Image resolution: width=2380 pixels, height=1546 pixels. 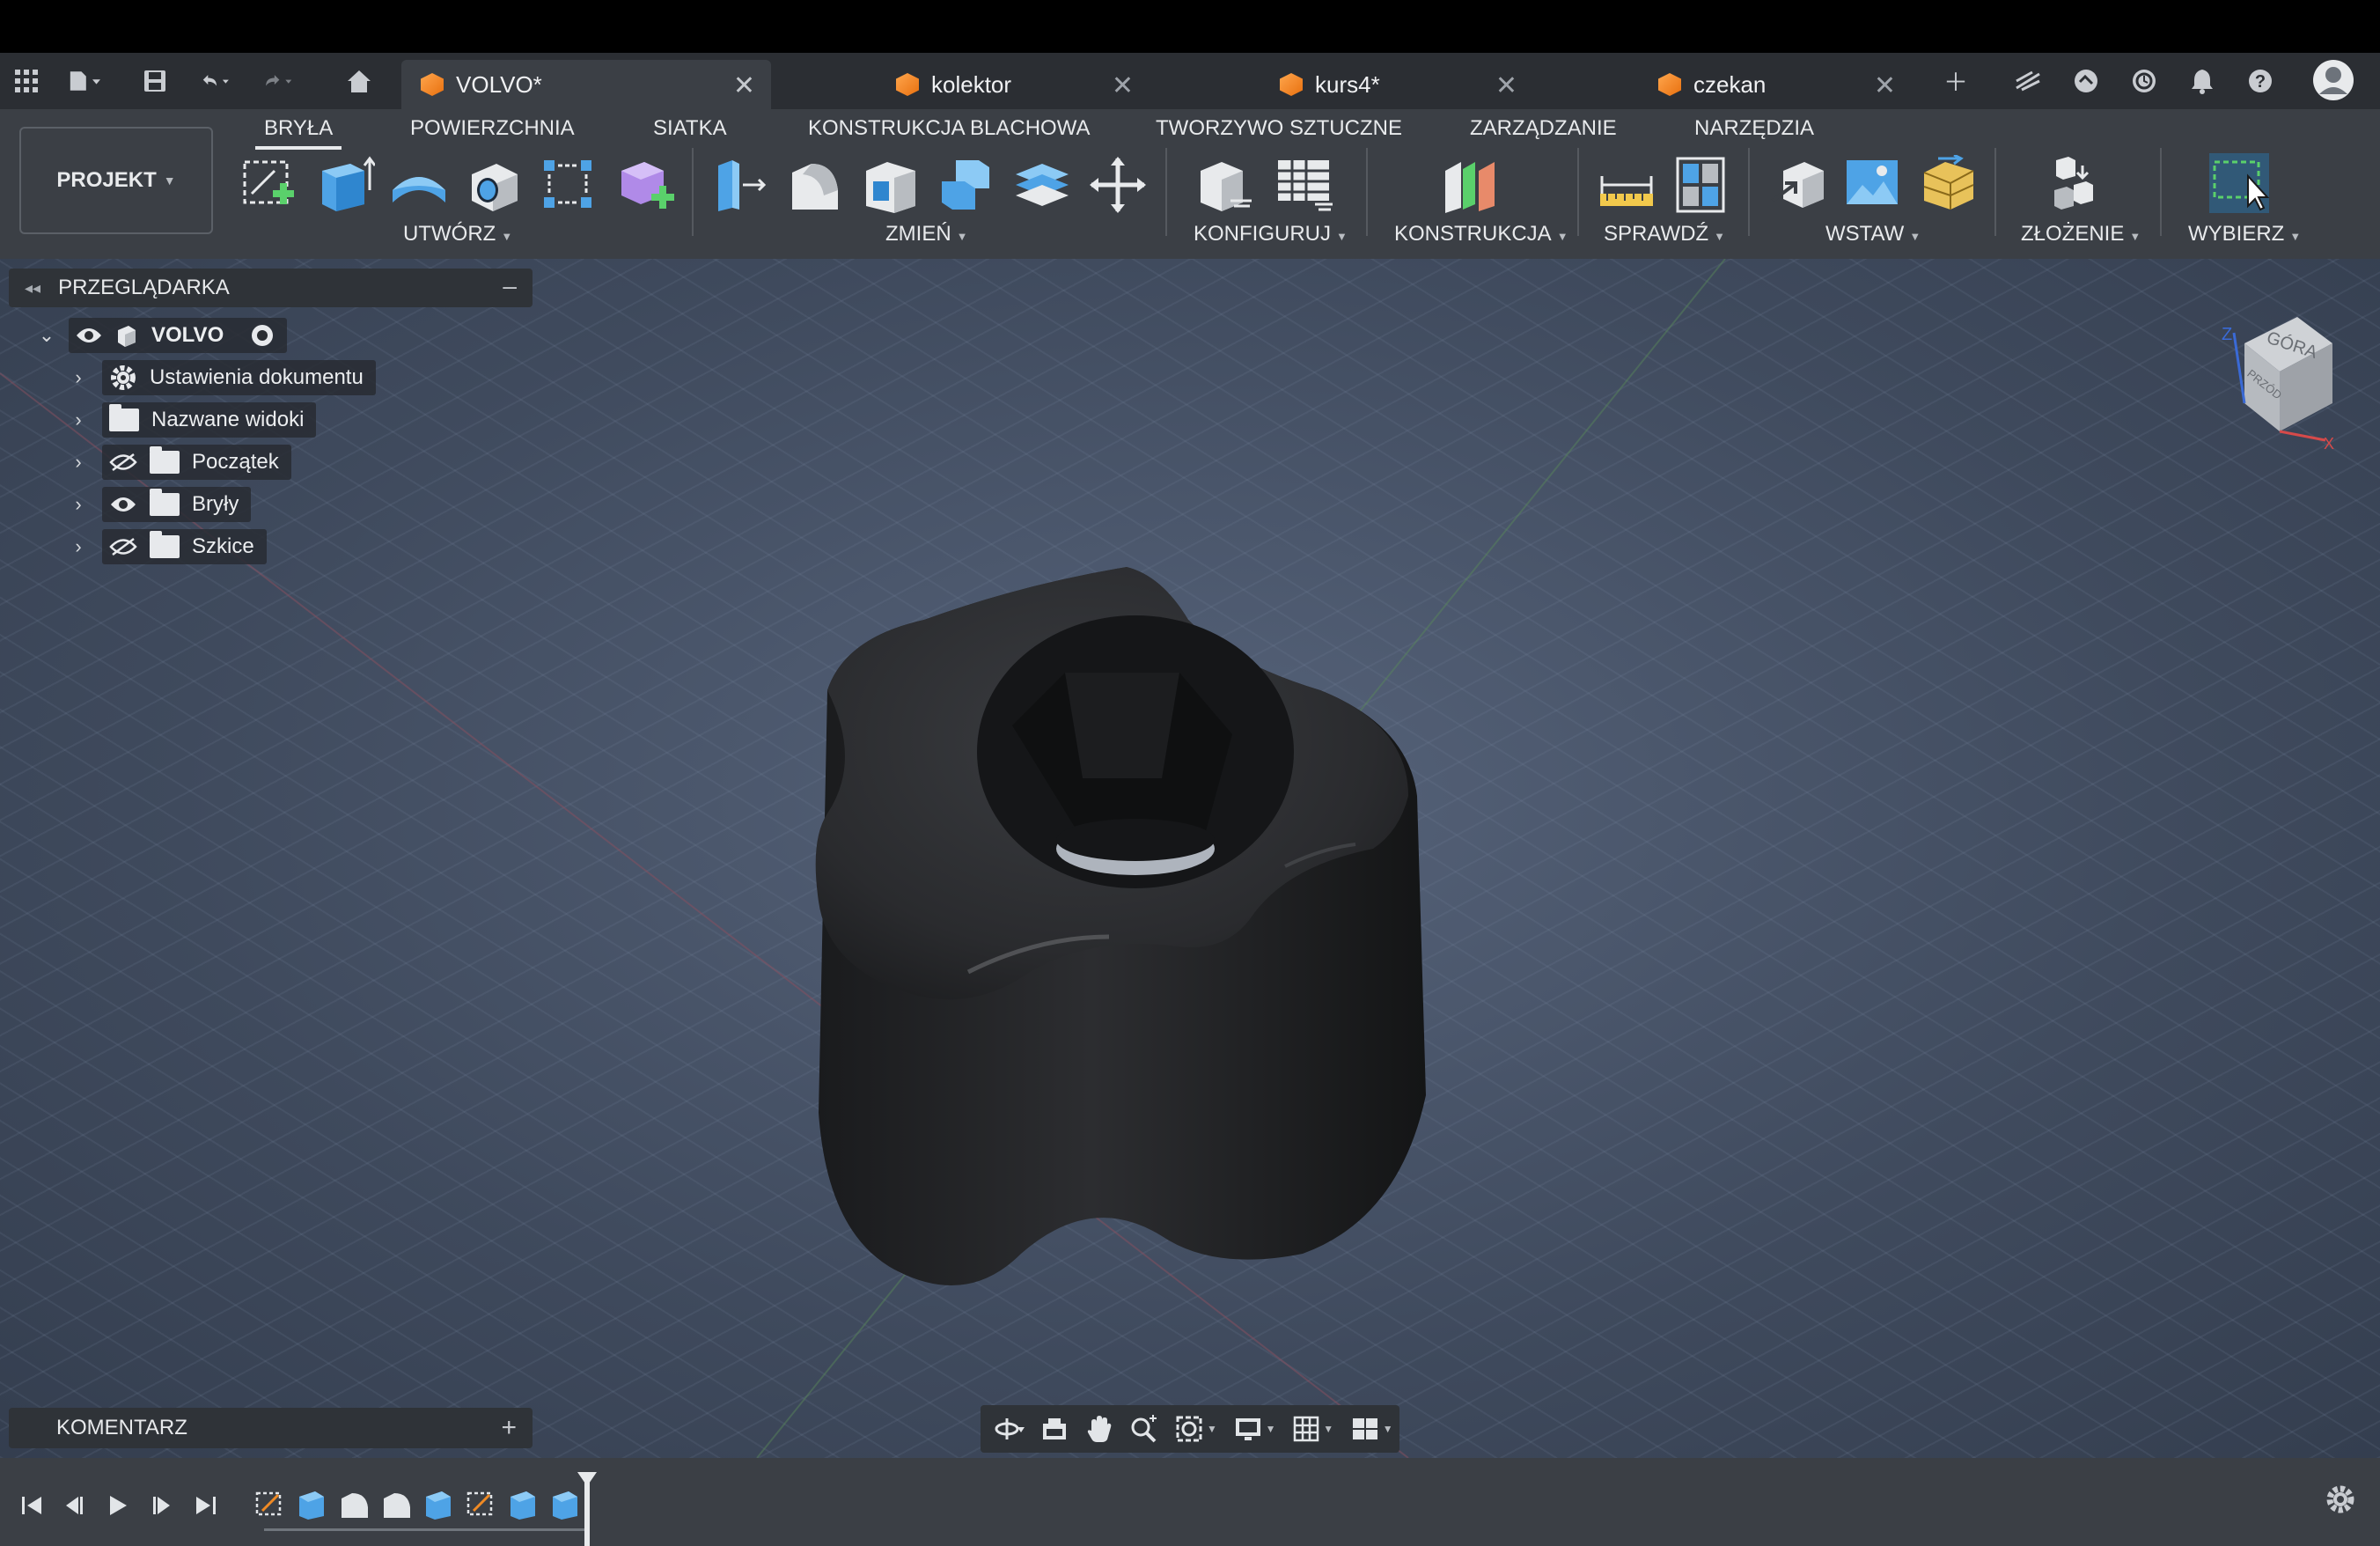 What do you see at coordinates (586, 84) in the screenshot?
I see `tab-volvo: VOLVO* ✕` at bounding box center [586, 84].